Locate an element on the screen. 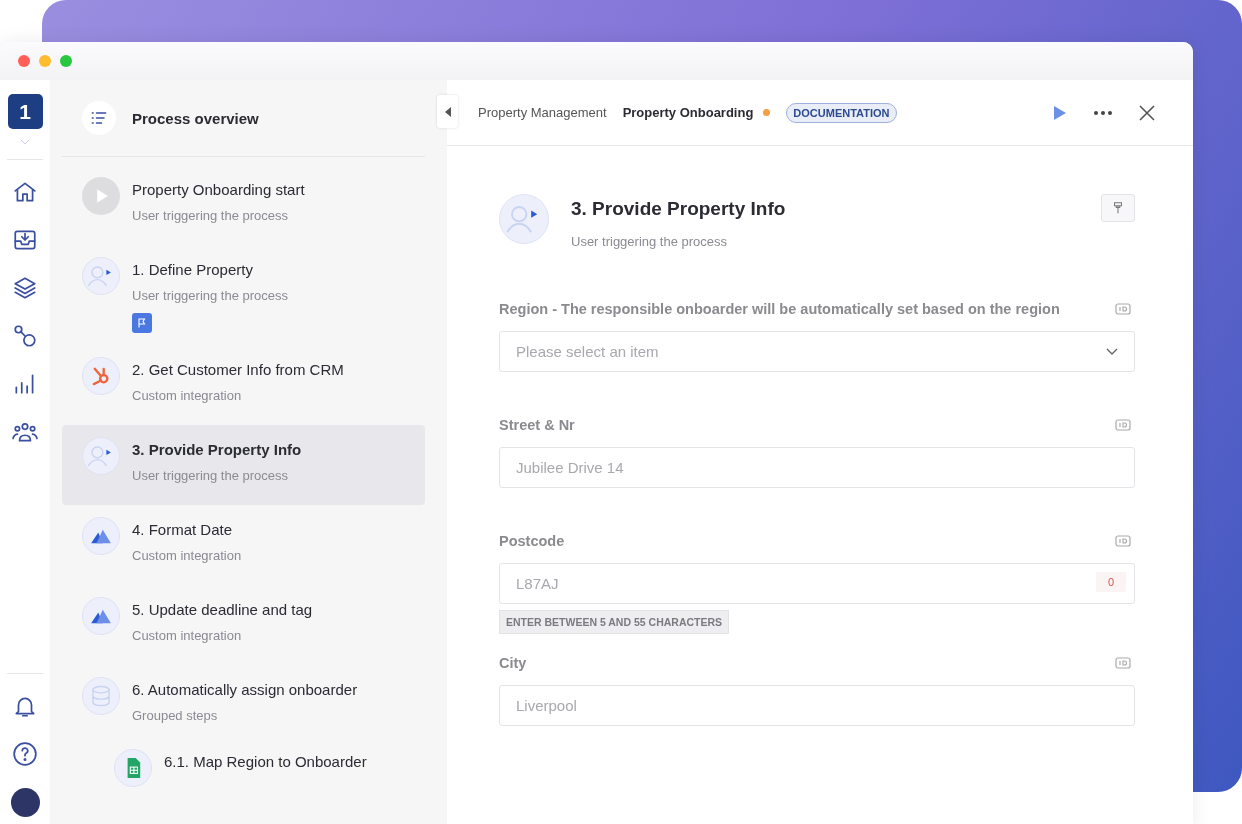 This screenshot has width=1242, height=824. avatar-circle is located at coordinates (25, 802).